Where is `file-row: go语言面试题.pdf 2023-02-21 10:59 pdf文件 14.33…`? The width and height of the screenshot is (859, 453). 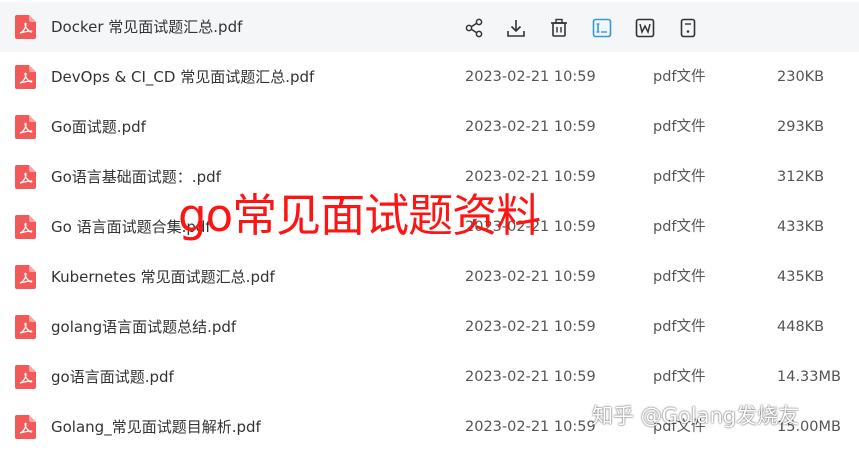 file-row: go语言面试题.pdf 2023-02-21 10:59 pdf文件 14.33… is located at coordinates (429, 377).